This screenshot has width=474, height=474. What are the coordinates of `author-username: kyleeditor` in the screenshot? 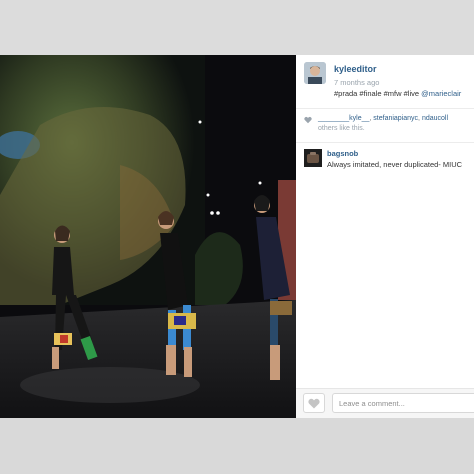 It's located at (355, 69).